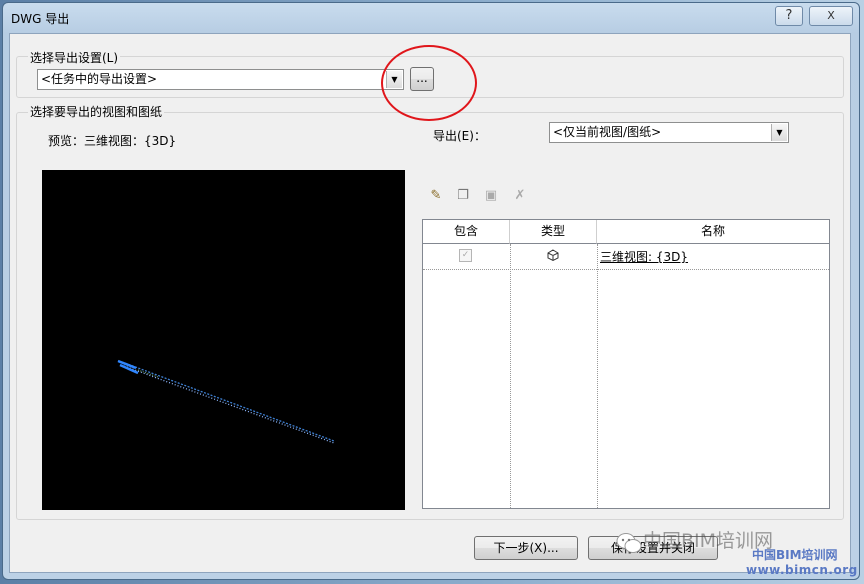  What do you see at coordinates (629, 543) in the screenshot?
I see `wechat-icon` at bounding box center [629, 543].